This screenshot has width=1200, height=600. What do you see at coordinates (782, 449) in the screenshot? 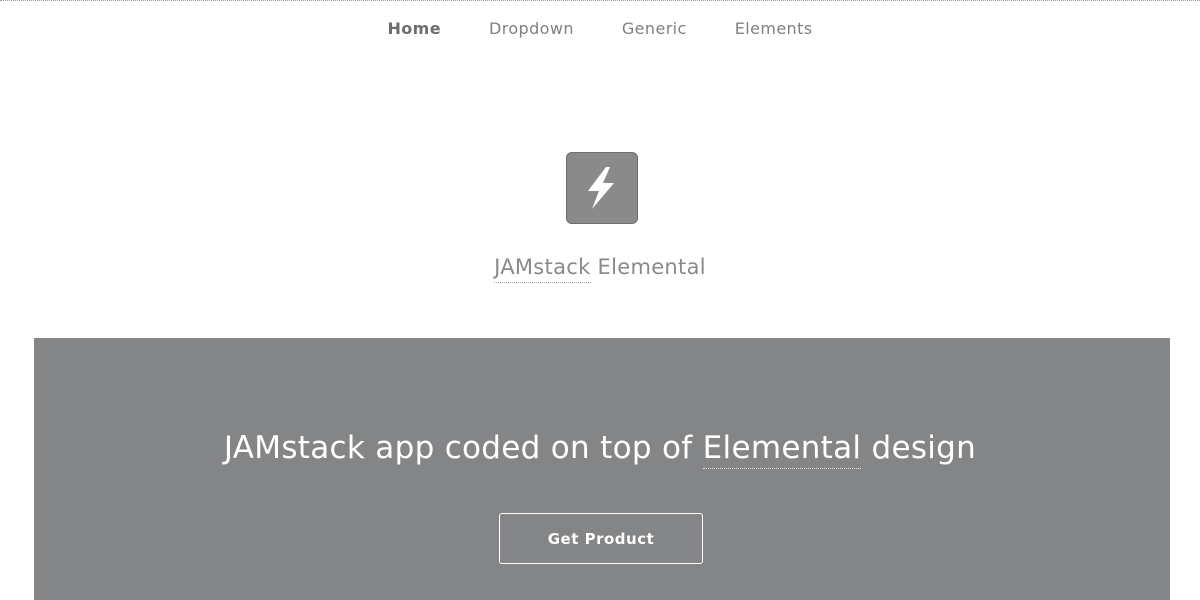
I see `hero-headline-link: Elemental` at bounding box center [782, 449].